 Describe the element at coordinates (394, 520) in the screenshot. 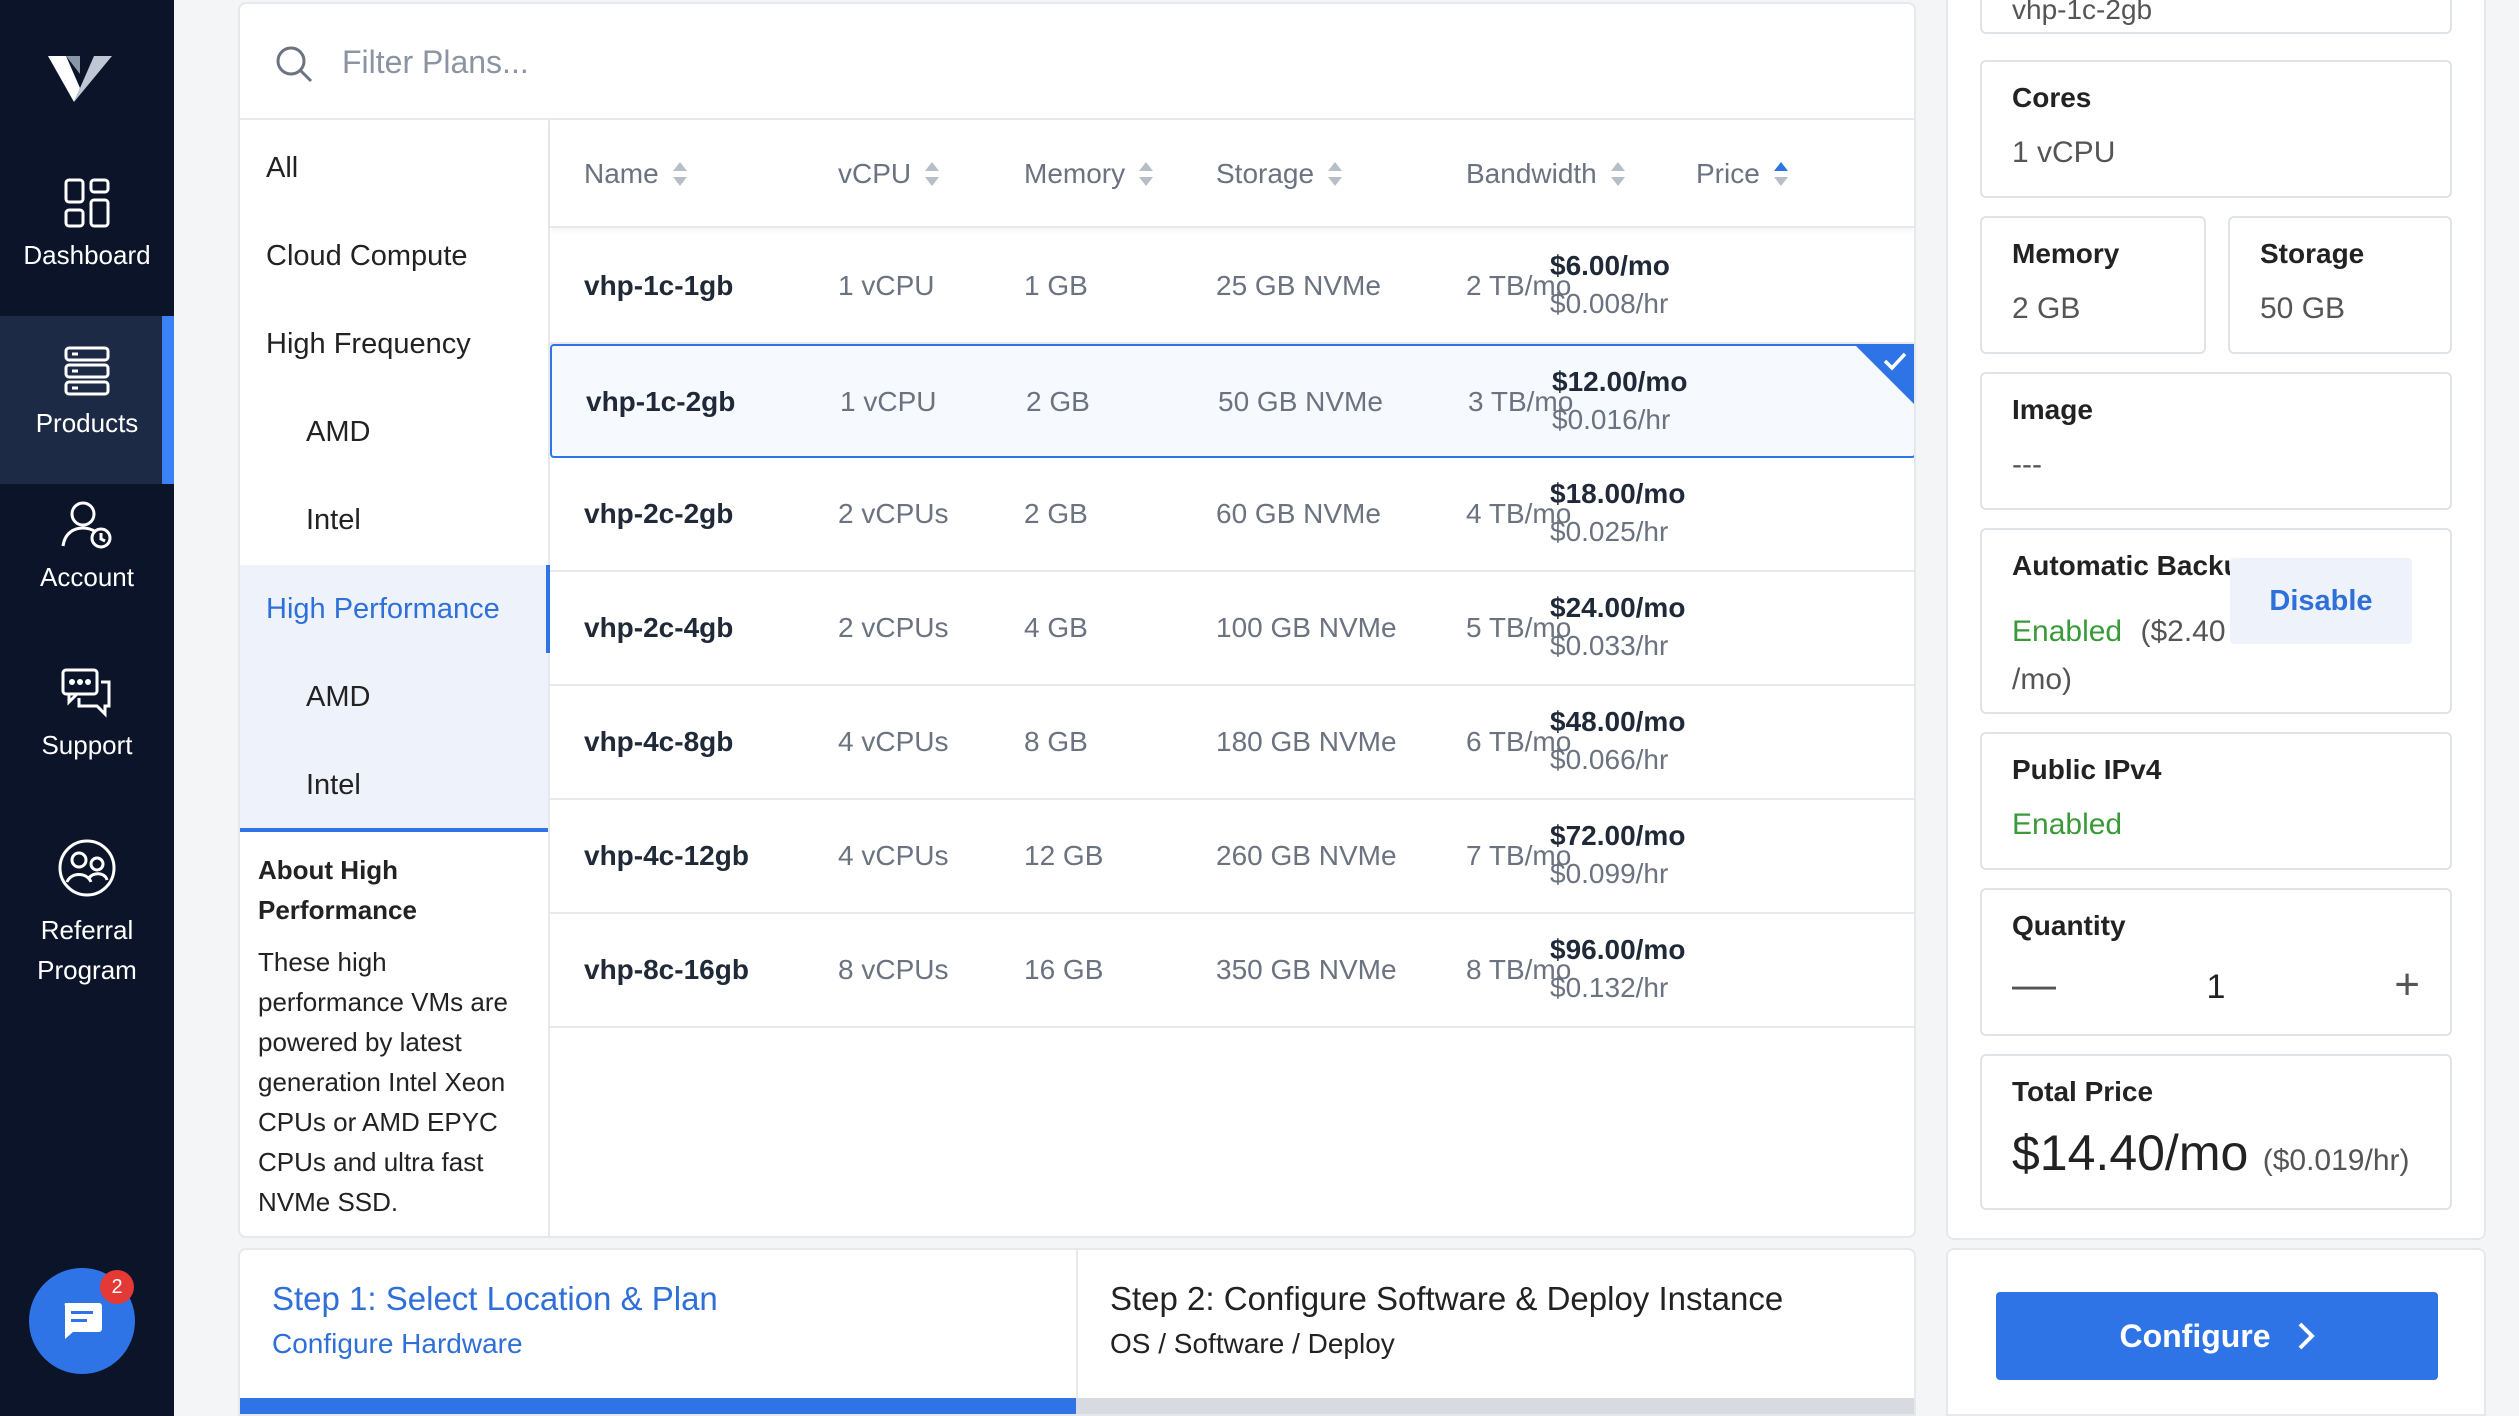

I see `category-hf-intel: Intel` at that location.